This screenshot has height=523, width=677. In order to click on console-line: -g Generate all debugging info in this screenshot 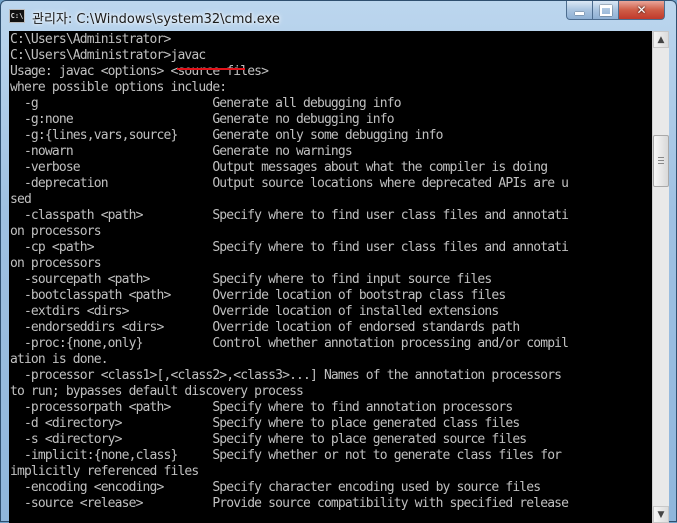, I will do `click(206, 103)`.